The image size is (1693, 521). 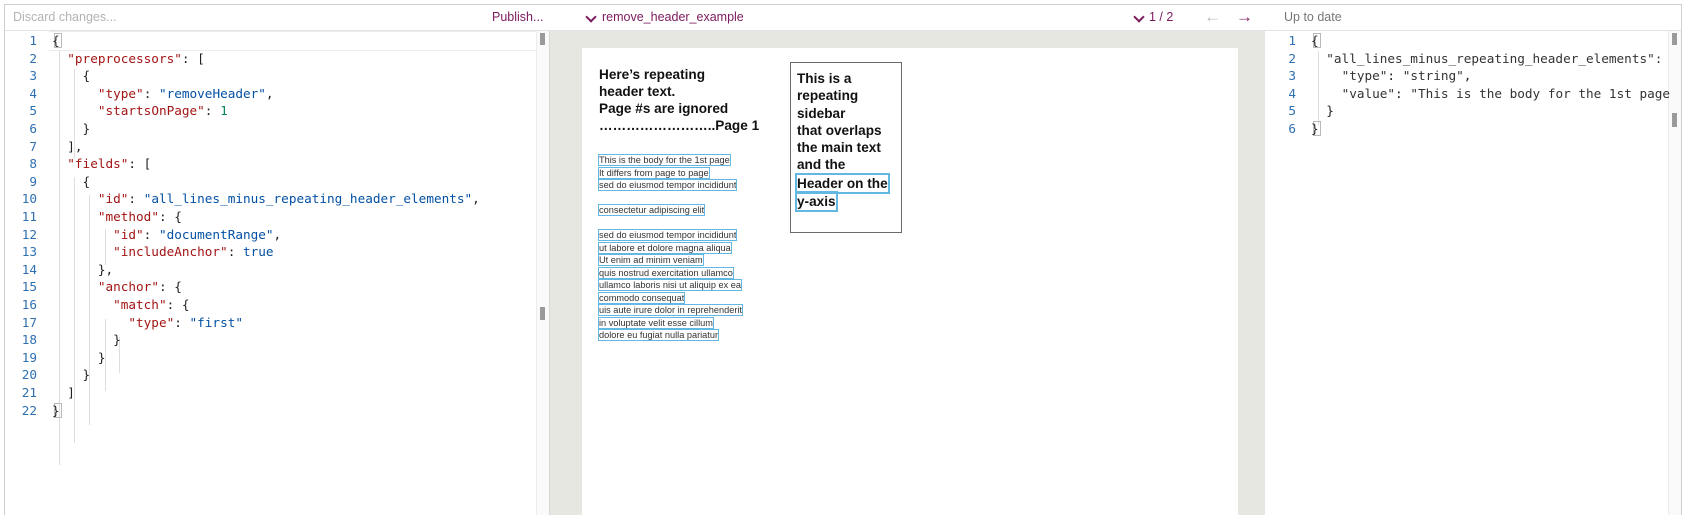 I want to click on line-number: 16, so click(x=29, y=304).